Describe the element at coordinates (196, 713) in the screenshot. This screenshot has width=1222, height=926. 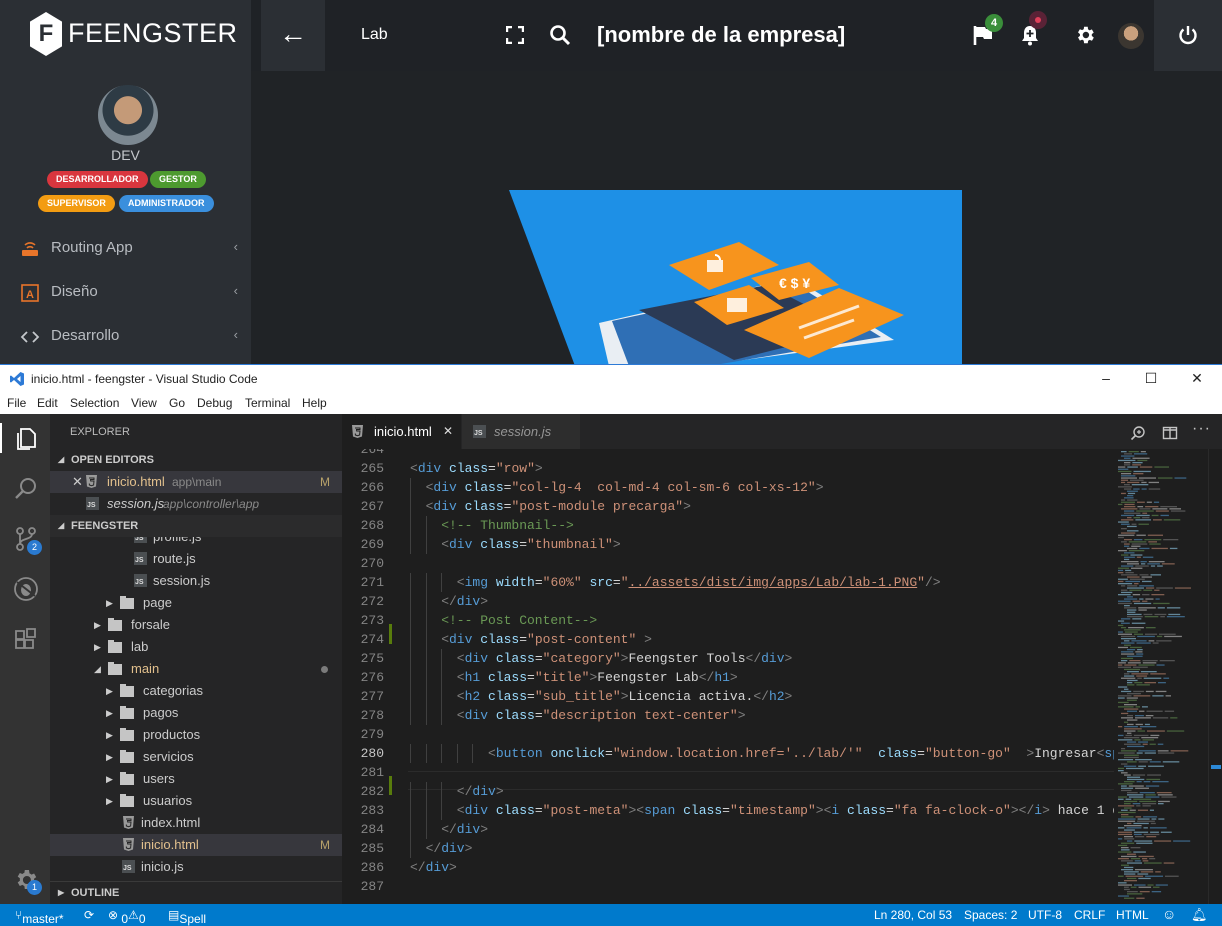
I see `tree-folder: ▶ pagos` at that location.